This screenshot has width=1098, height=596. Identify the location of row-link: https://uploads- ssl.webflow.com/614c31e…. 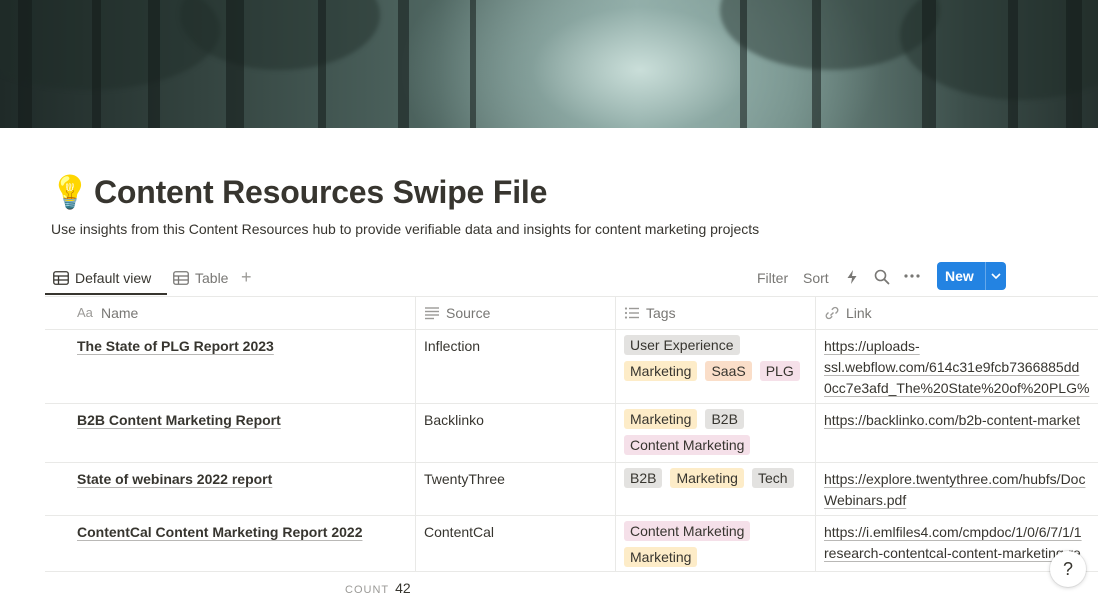
(961, 367).